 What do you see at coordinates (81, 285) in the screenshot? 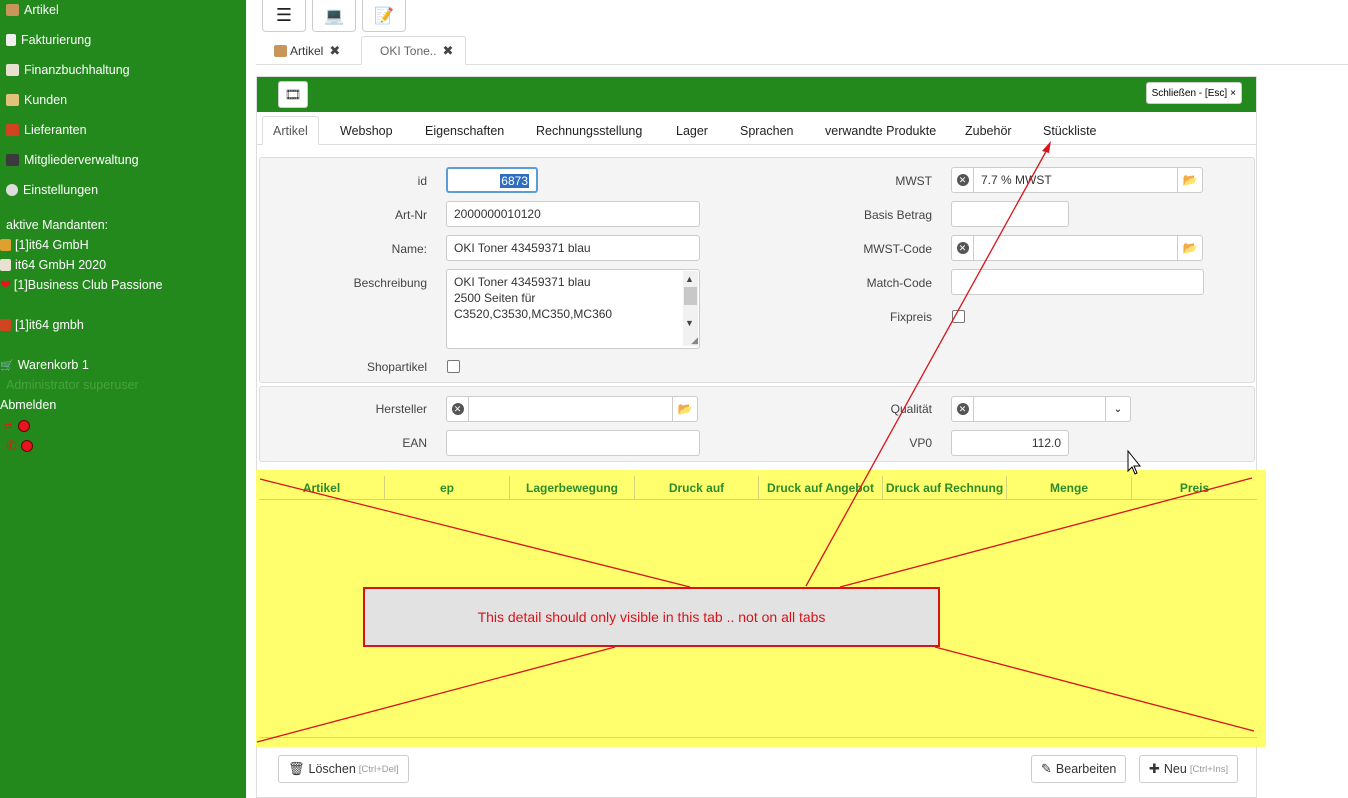
I see `mandant-item: ❤ [1]Business Club Passione` at bounding box center [81, 285].